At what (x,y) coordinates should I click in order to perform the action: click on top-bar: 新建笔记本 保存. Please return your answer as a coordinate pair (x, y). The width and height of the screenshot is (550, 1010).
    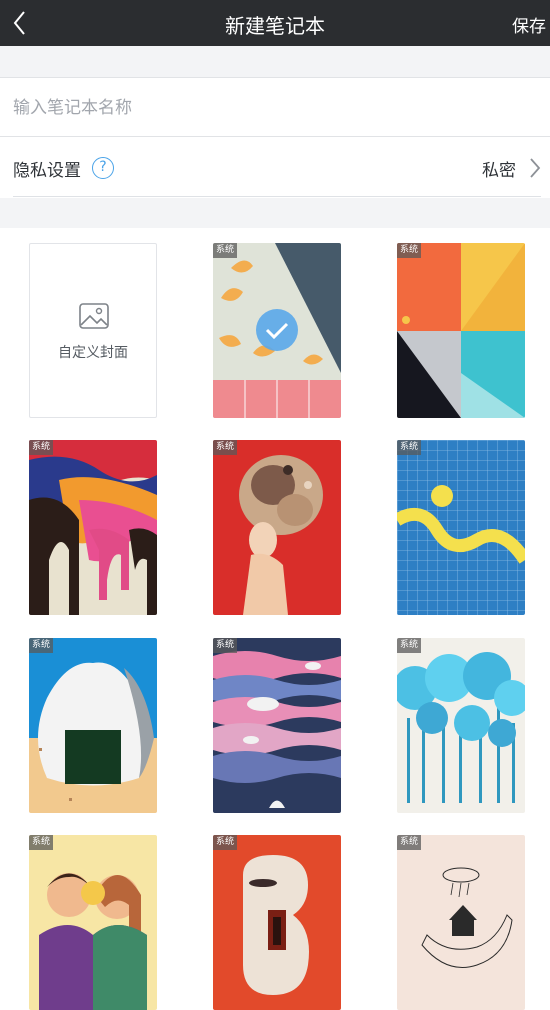
    Looking at the image, I should click on (275, 23).